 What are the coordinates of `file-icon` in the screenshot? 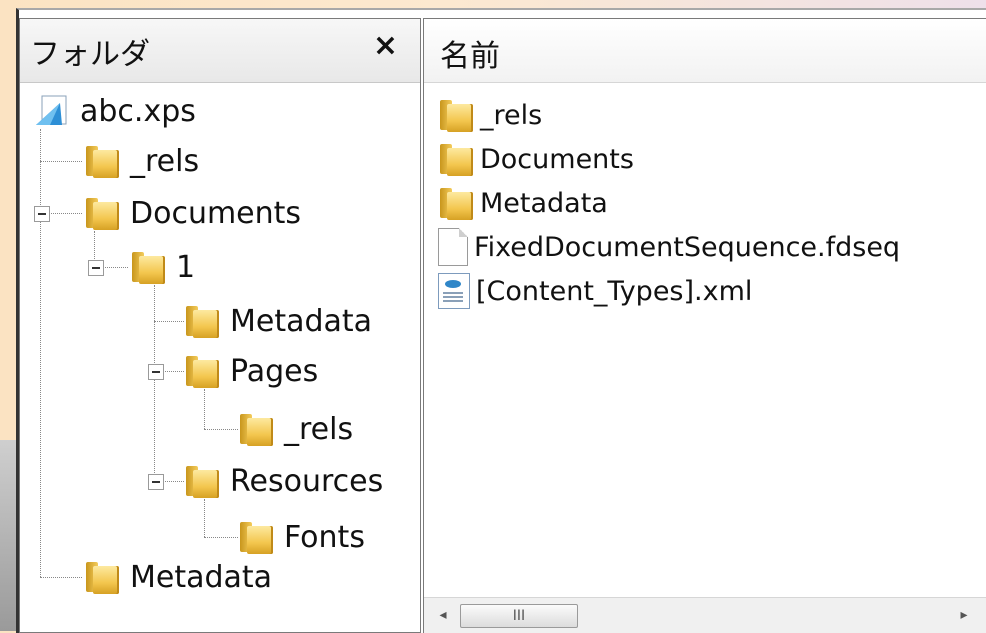 It's located at (453, 247).